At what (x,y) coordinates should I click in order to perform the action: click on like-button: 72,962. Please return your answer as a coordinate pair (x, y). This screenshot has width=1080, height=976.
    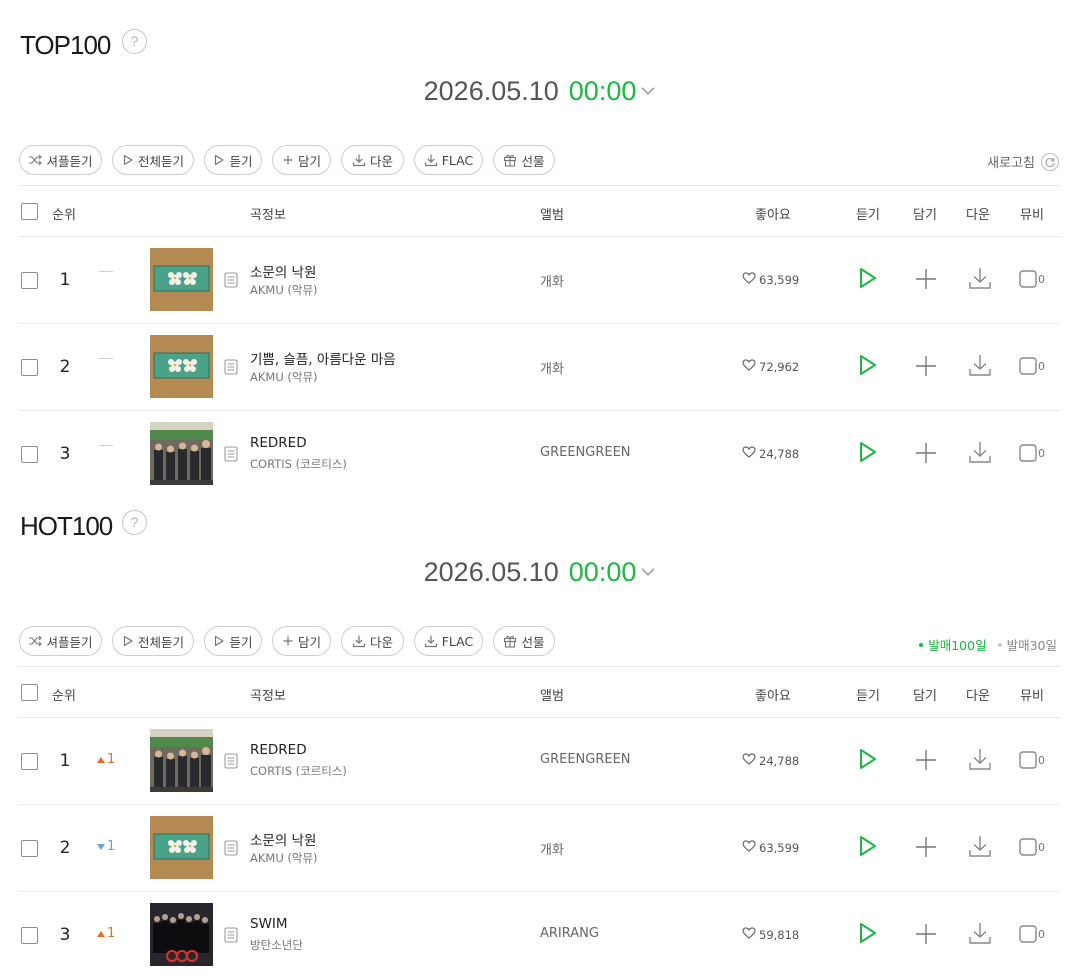
    Looking at the image, I should click on (770, 366).